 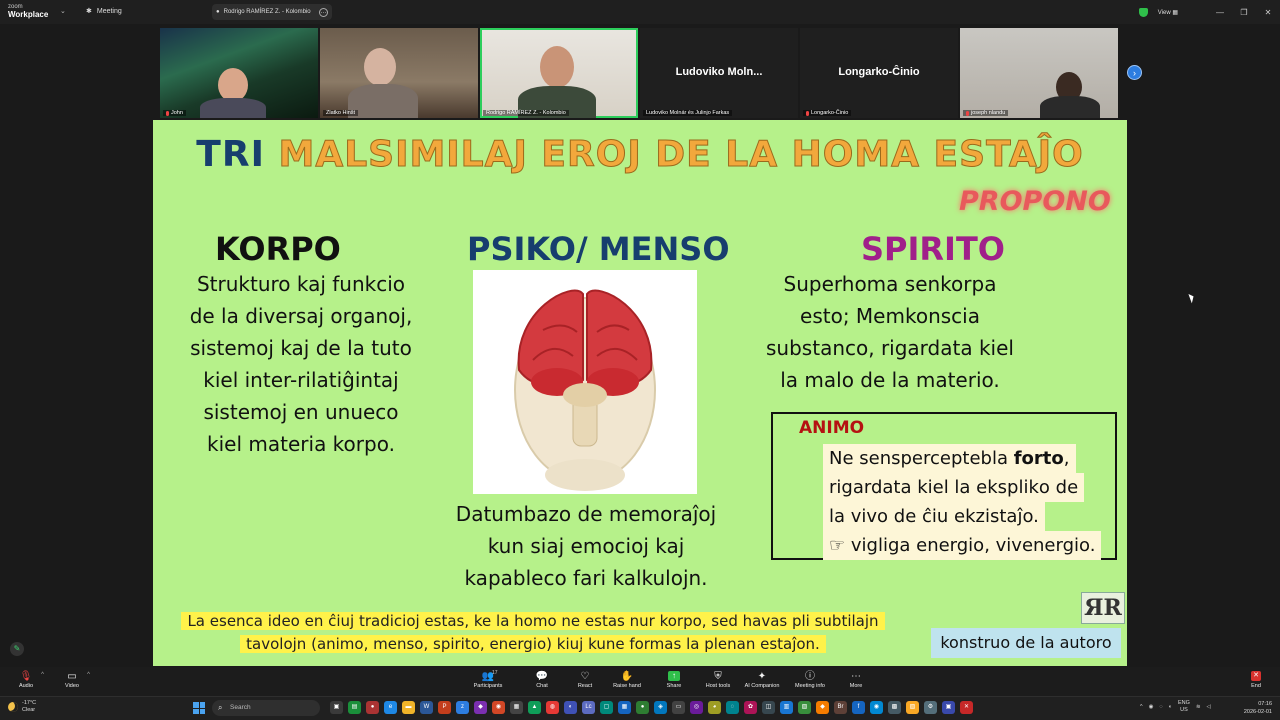 I want to click on video-tile-active-speaker: Rodrigo RAMÍREZ Z. - Kolombio, so click(x=559, y=73).